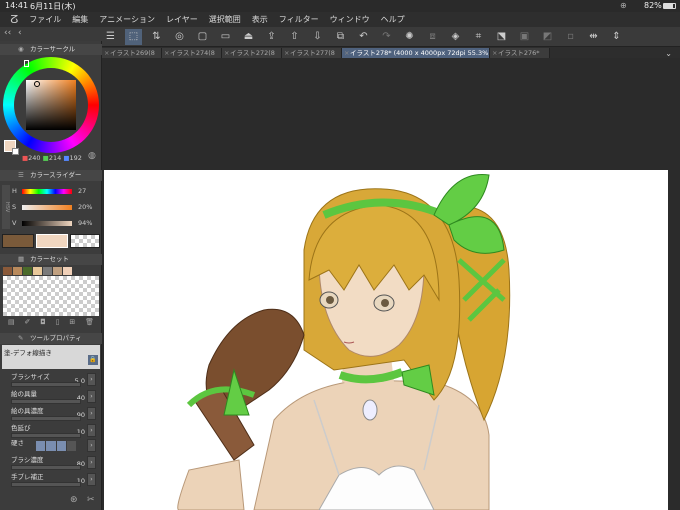 Image resolution: width=680 pixels, height=510 pixels. I want to click on share-icon: ⇧, so click(294, 37).